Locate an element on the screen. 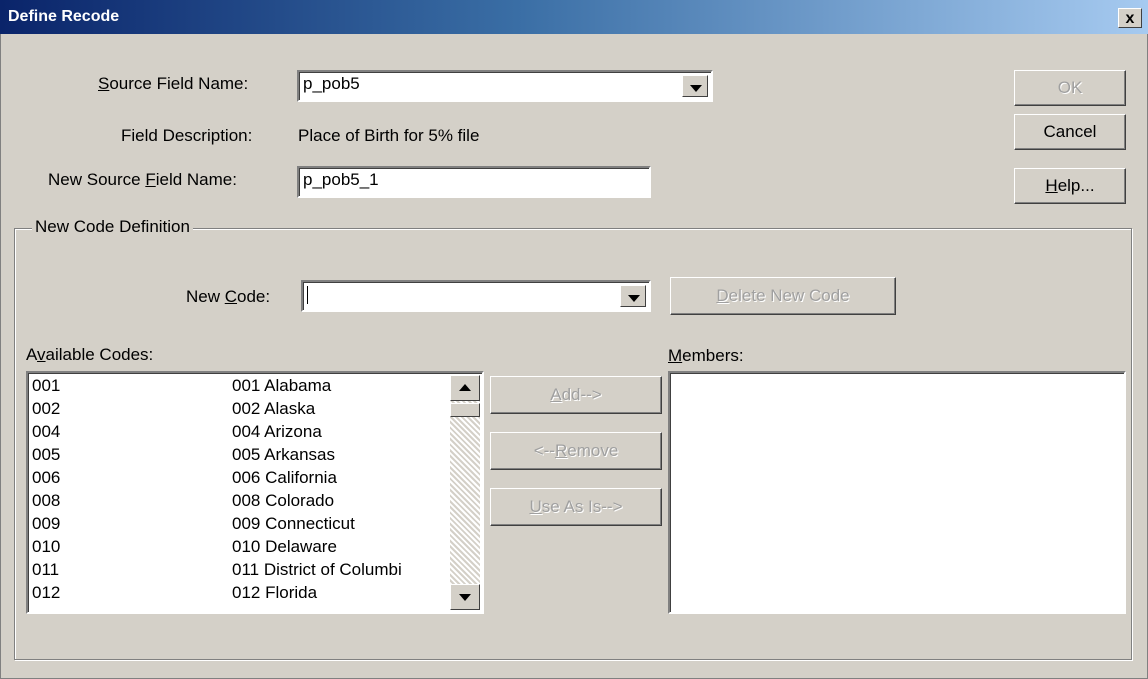 The height and width of the screenshot is (679, 1148). delete-new-code-button: Delete New Code is located at coordinates (783, 296).